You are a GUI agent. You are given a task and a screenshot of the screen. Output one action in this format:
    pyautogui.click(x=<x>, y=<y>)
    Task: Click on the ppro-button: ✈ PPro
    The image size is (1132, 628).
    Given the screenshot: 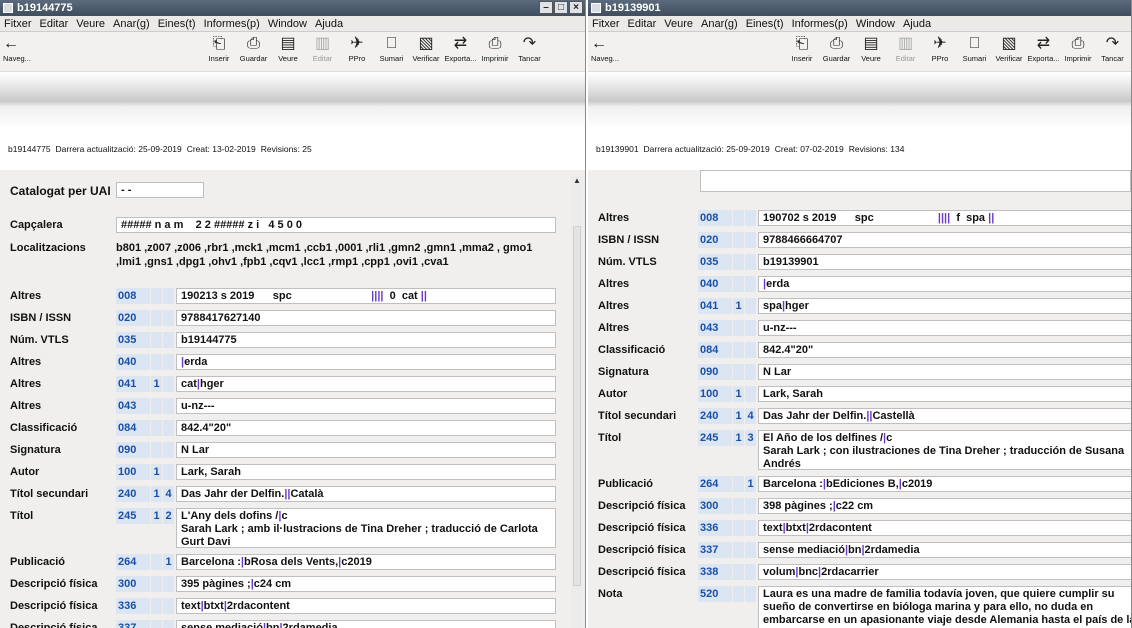 What is the action you would take?
    pyautogui.click(x=357, y=49)
    